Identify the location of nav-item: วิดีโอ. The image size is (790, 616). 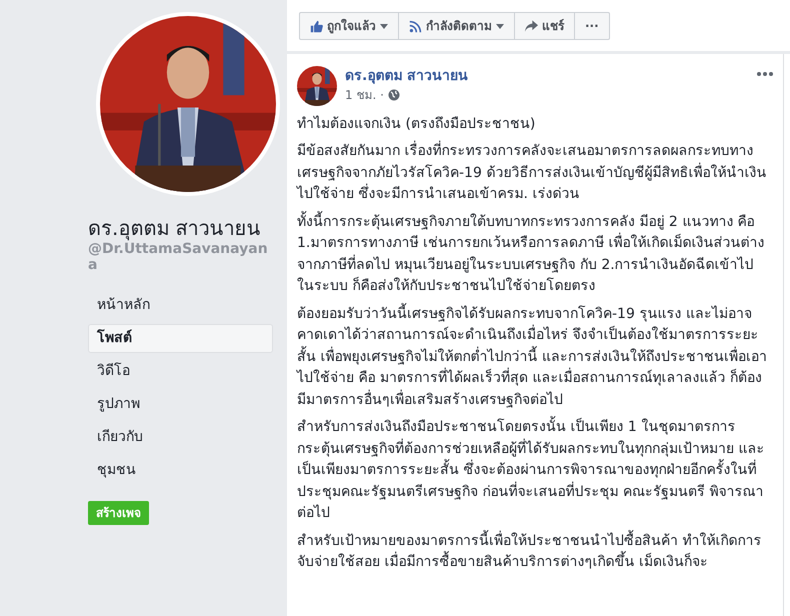
(180, 371).